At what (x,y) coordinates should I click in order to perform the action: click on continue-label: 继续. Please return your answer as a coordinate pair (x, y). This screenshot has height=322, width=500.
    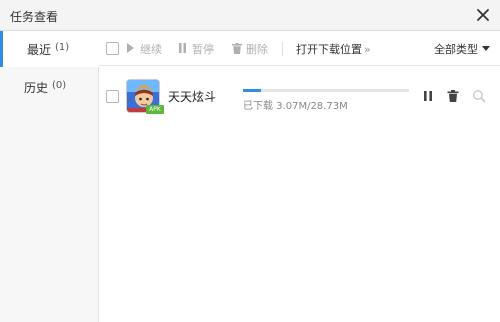
    Looking at the image, I should click on (151, 49).